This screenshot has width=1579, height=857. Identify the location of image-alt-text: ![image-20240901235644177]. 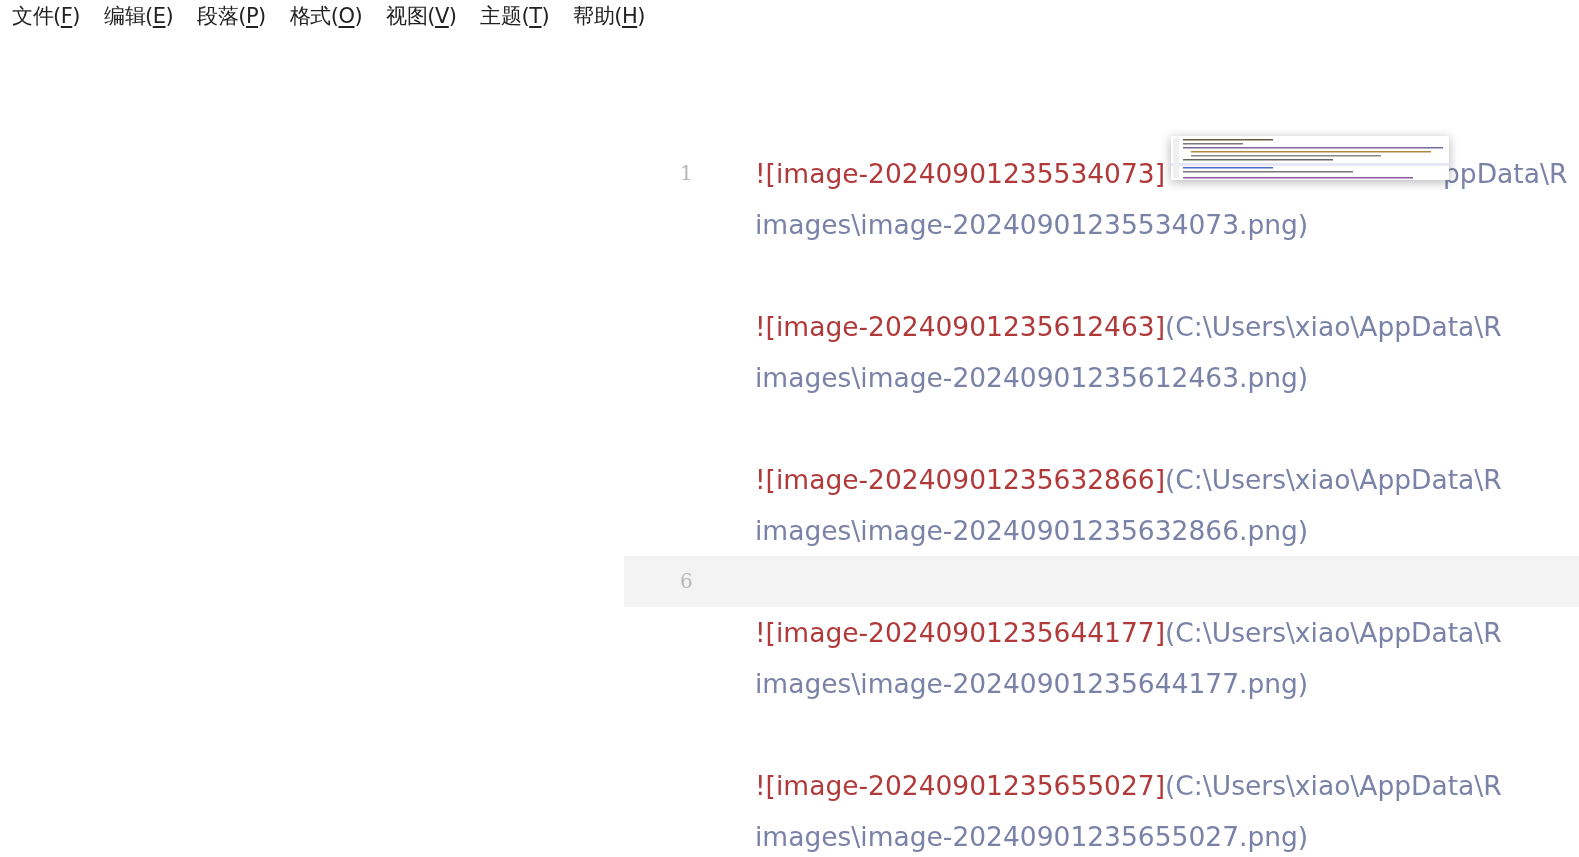
(960, 633).